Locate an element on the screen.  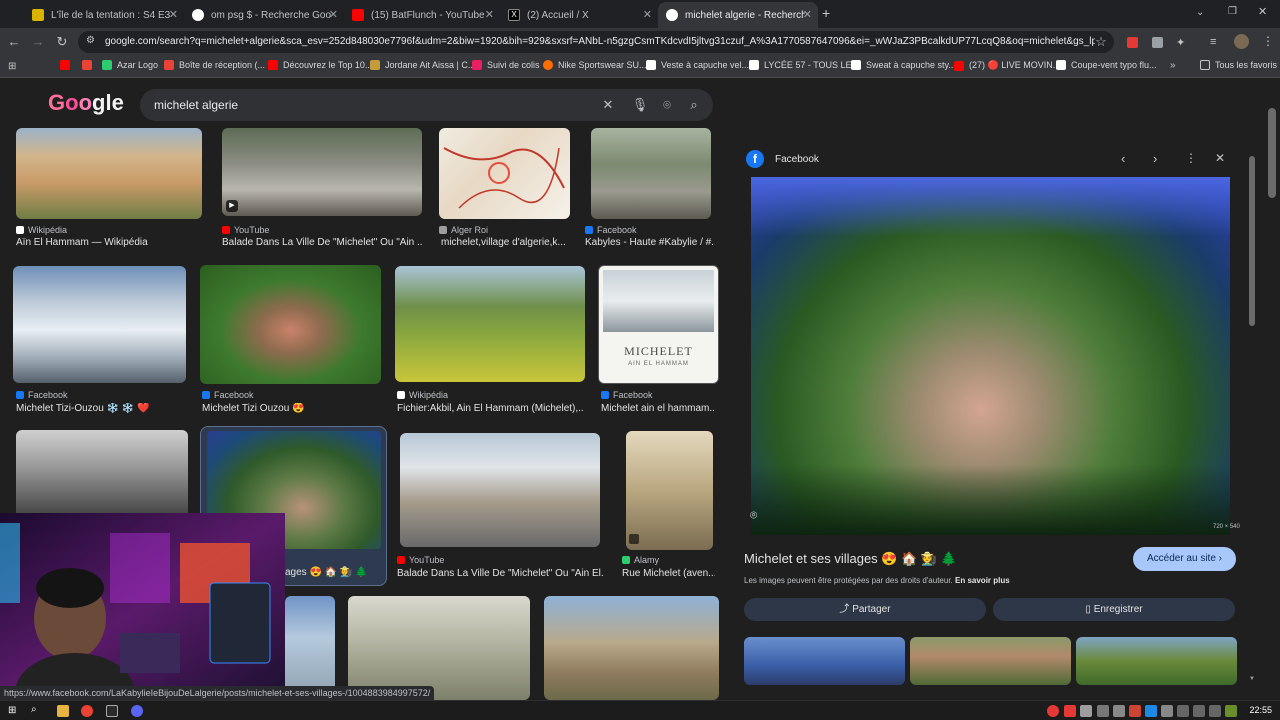
result-thumb-map is located at coordinates (504, 173).